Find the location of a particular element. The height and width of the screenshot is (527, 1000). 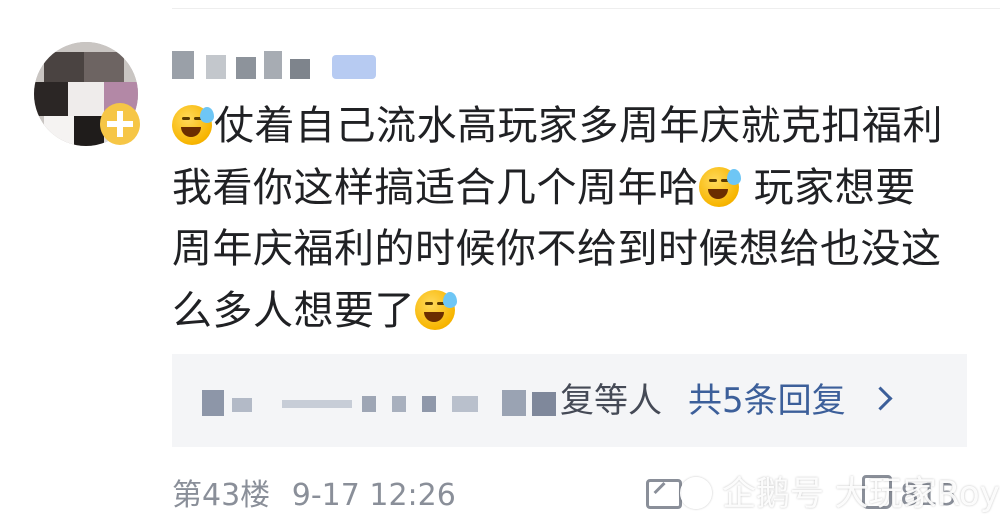

view-replies-link: 共5条回复 is located at coordinates (767, 401).